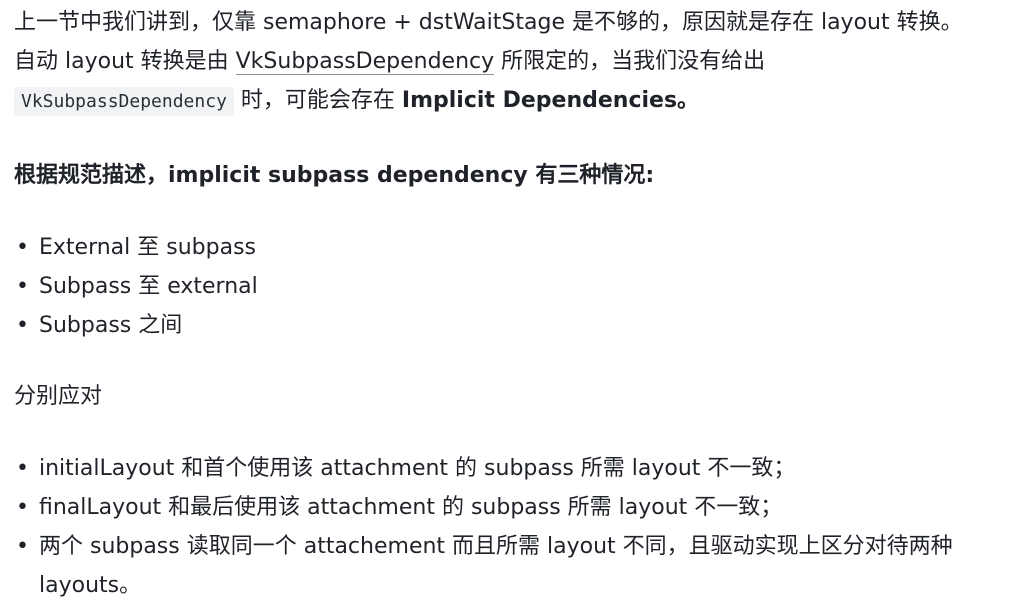 The height and width of the screenshot is (609, 1029). What do you see at coordinates (539, 100) in the screenshot?
I see `implicit-dependencies-bold: Implicit Dependencies` at bounding box center [539, 100].